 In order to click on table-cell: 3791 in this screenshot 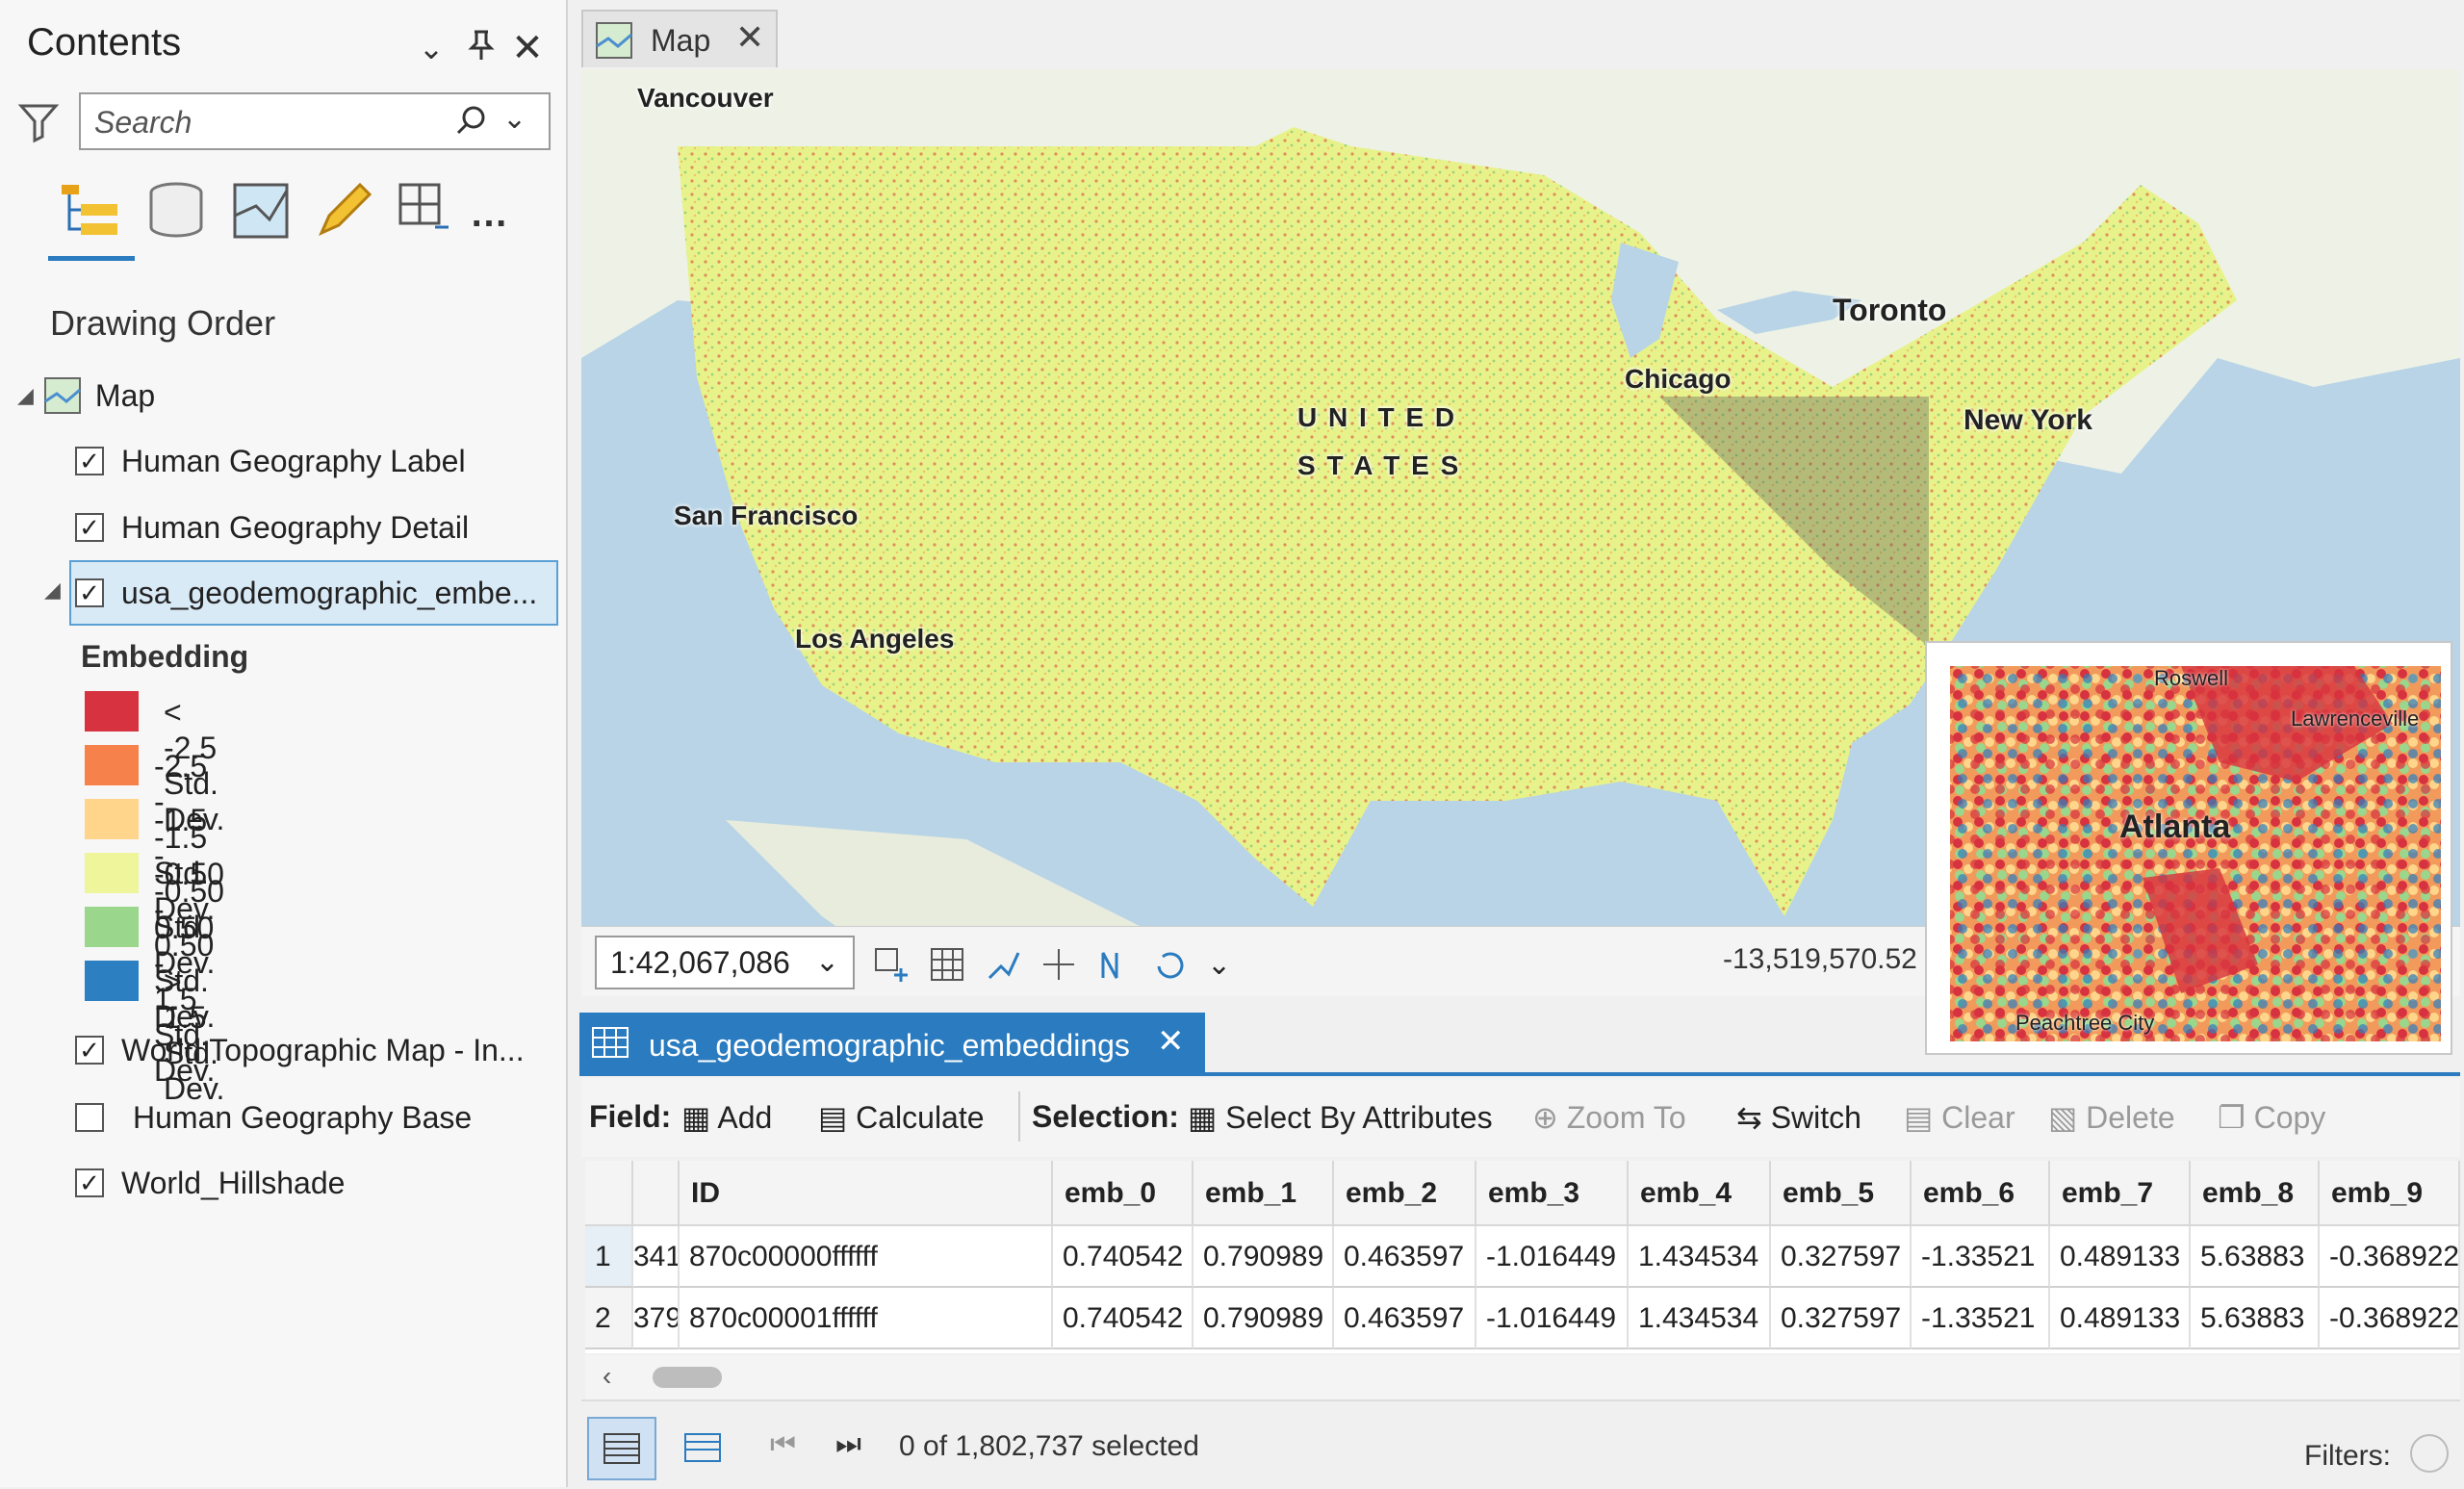, I will do `click(656, 1318)`.